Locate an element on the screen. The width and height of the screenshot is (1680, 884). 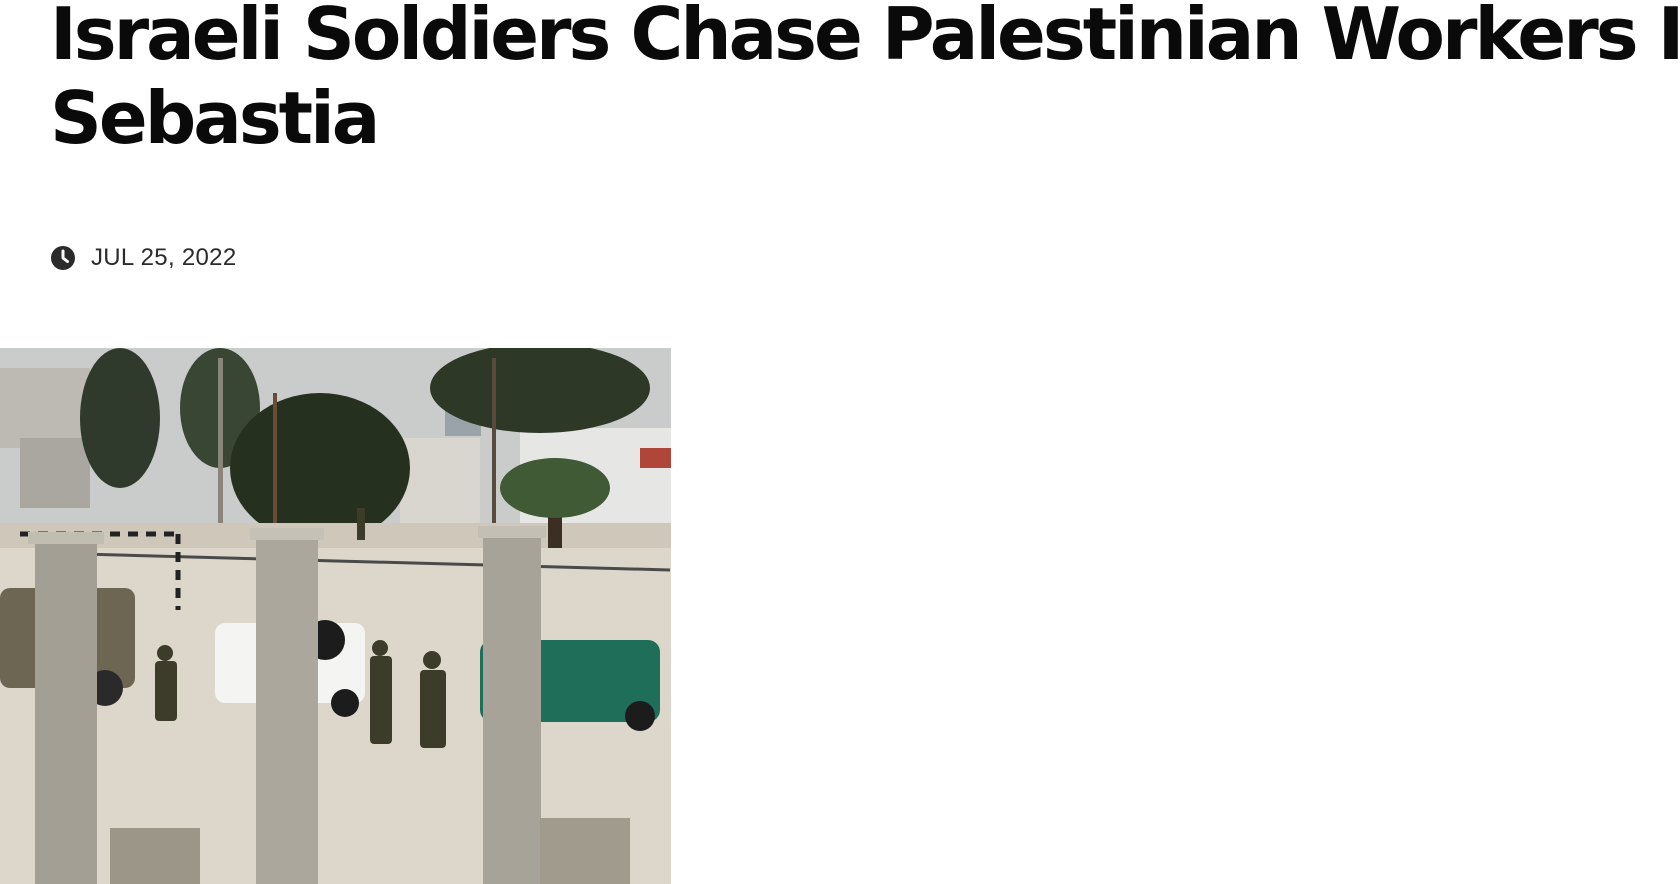
clock-icon is located at coordinates (63, 258).